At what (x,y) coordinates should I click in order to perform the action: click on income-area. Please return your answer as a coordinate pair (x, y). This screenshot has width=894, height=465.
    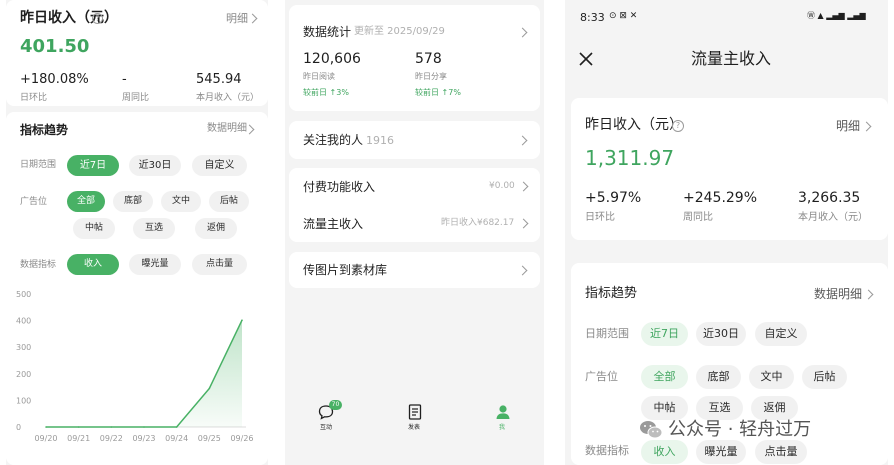
    Looking at the image, I should click on (144, 373).